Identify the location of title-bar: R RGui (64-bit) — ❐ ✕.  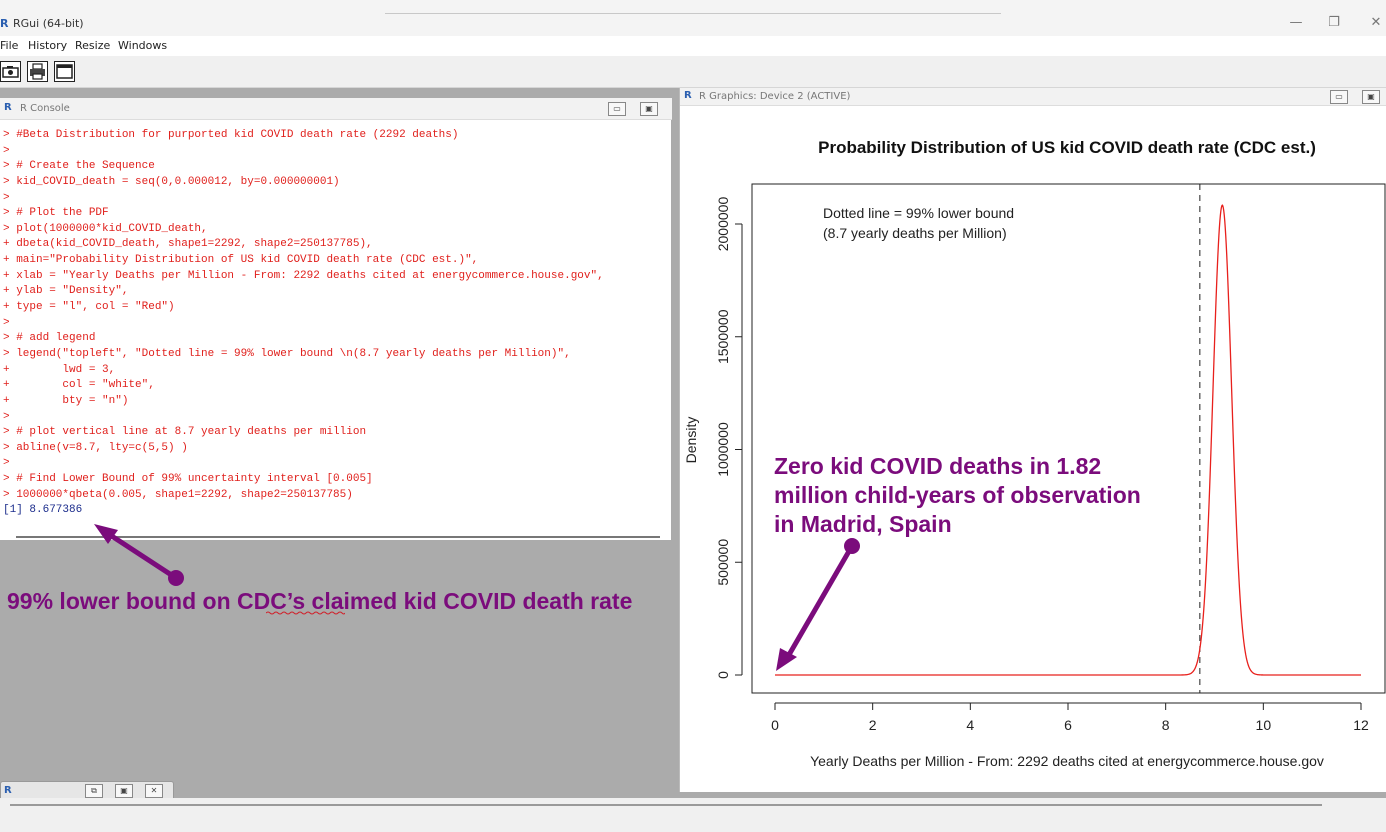
(693, 18).